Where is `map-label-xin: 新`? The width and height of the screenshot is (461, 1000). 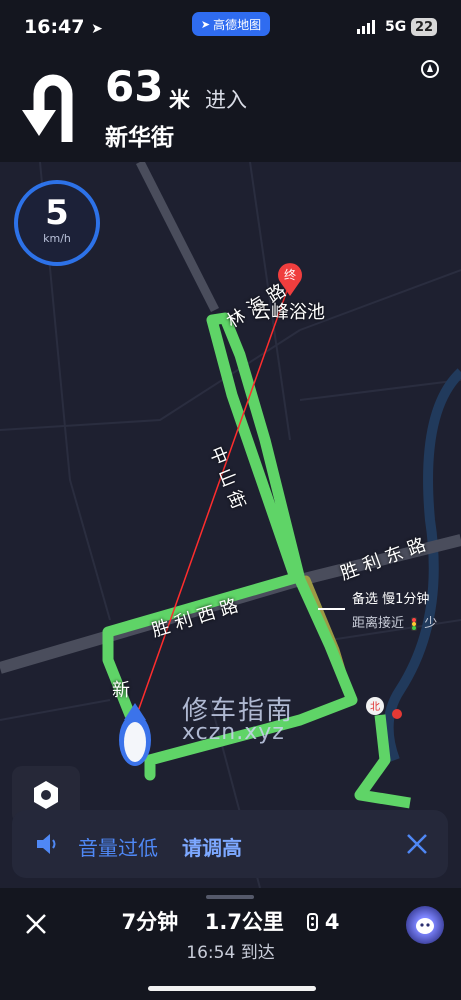 map-label-xin: 新 is located at coordinates (121, 690).